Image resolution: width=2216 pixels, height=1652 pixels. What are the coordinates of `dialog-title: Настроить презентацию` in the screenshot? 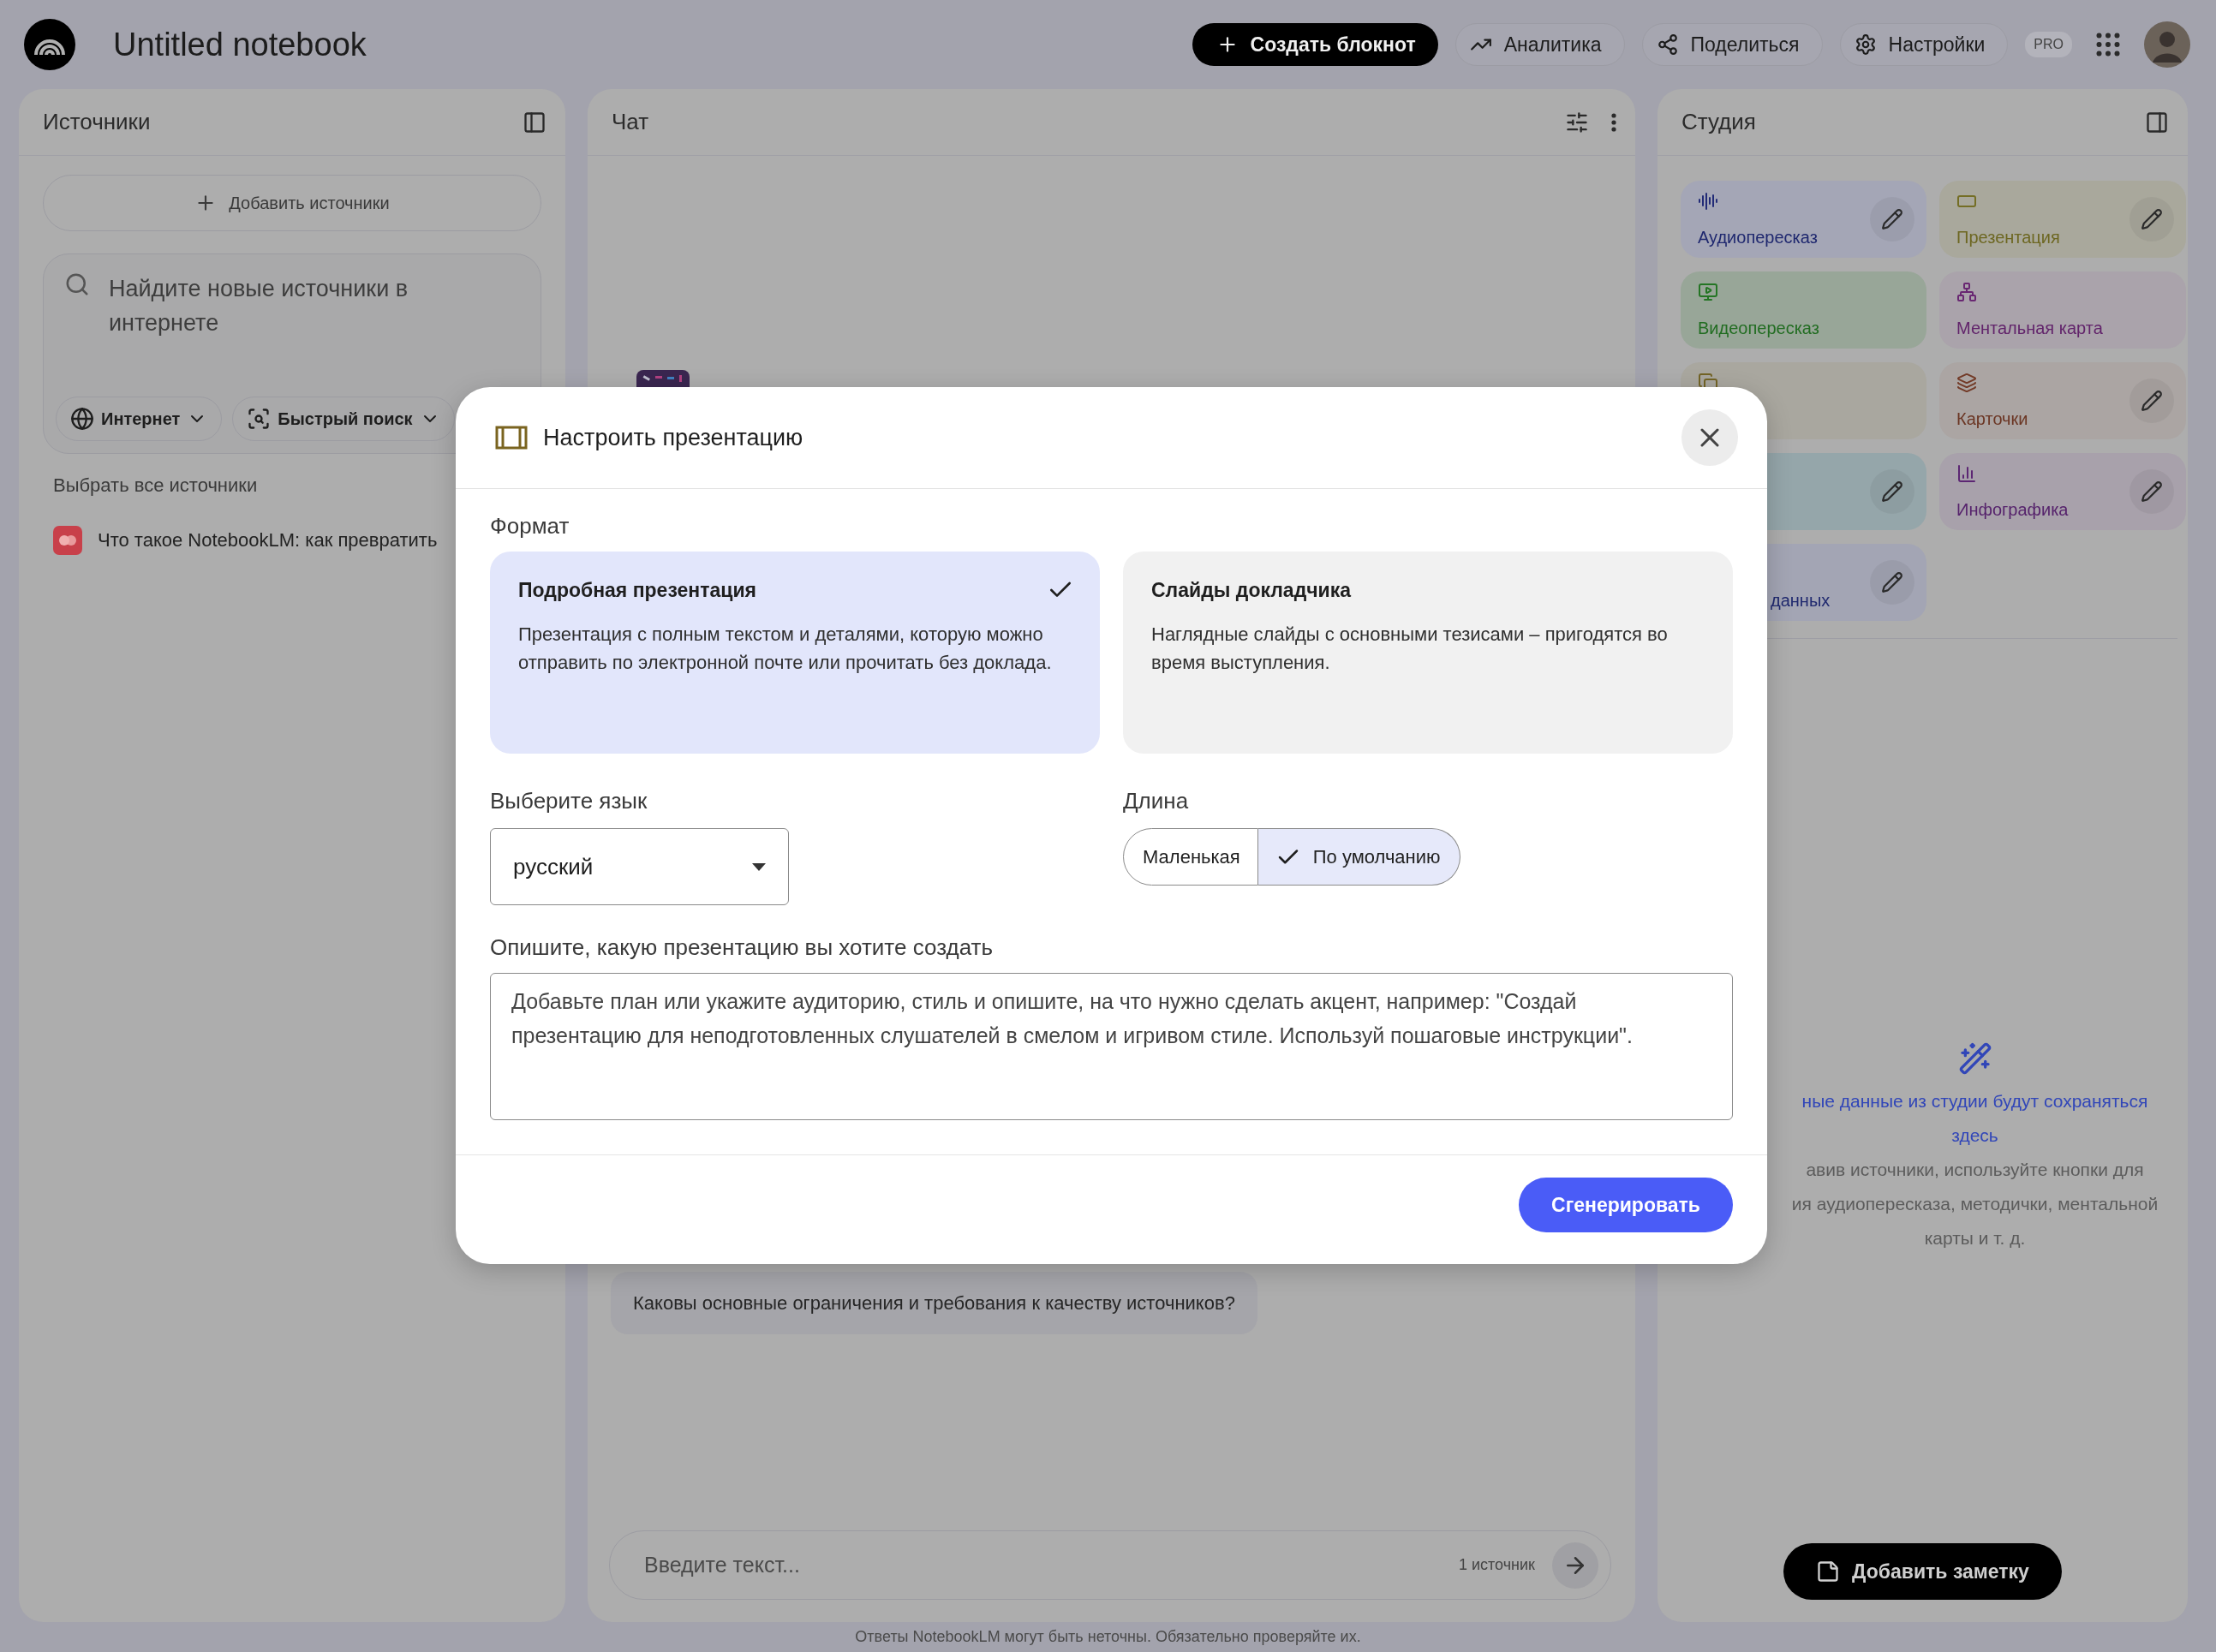 It's located at (673, 438).